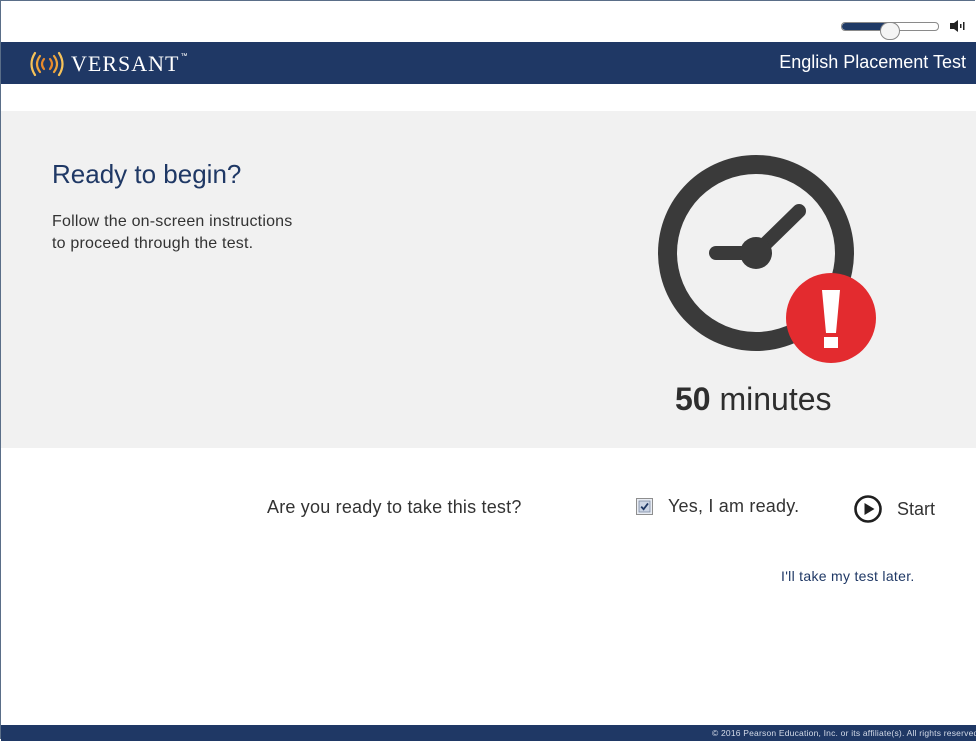 The height and width of the screenshot is (741, 976). Describe the element at coordinates (868, 509) in the screenshot. I see `play-circle-icon` at that location.